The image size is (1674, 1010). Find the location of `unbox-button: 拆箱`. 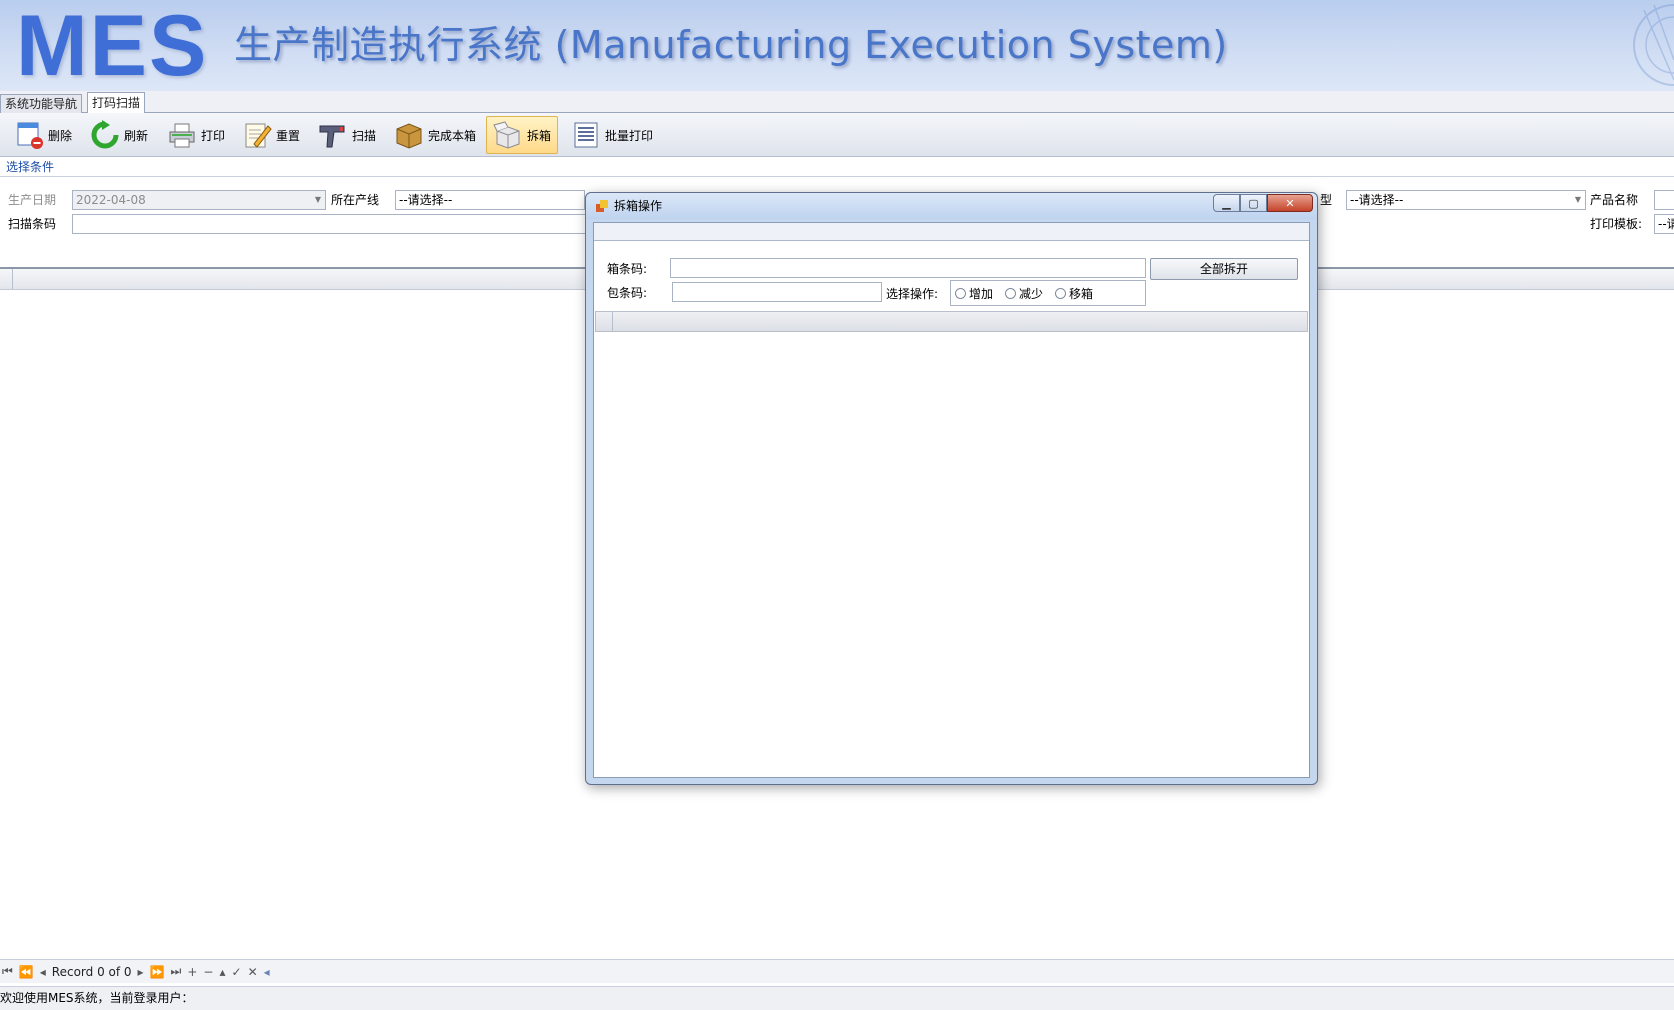

unbox-button: 拆箱 is located at coordinates (522, 135).